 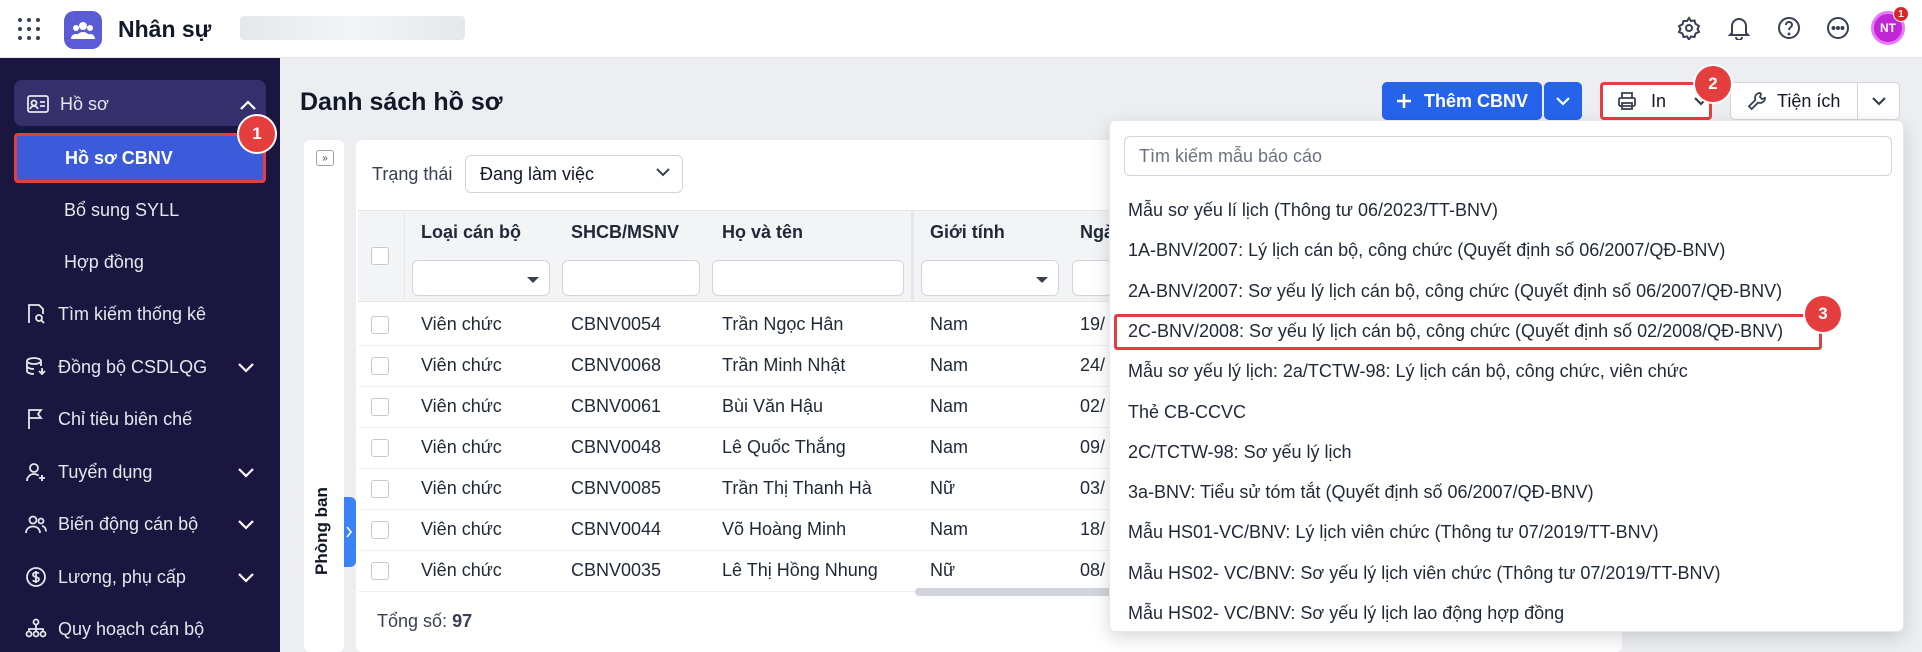 What do you see at coordinates (104, 262) in the screenshot?
I see `sidebar-subitem-hop-dong: Hợp đồng` at bounding box center [104, 262].